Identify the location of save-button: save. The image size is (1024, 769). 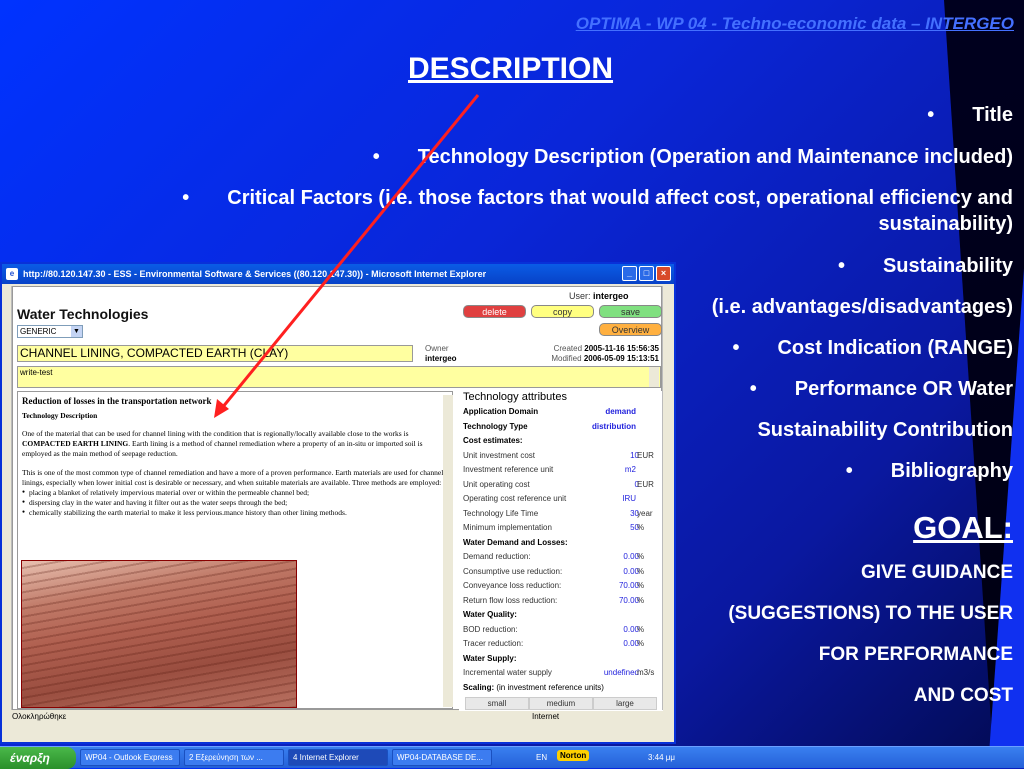
(630, 311).